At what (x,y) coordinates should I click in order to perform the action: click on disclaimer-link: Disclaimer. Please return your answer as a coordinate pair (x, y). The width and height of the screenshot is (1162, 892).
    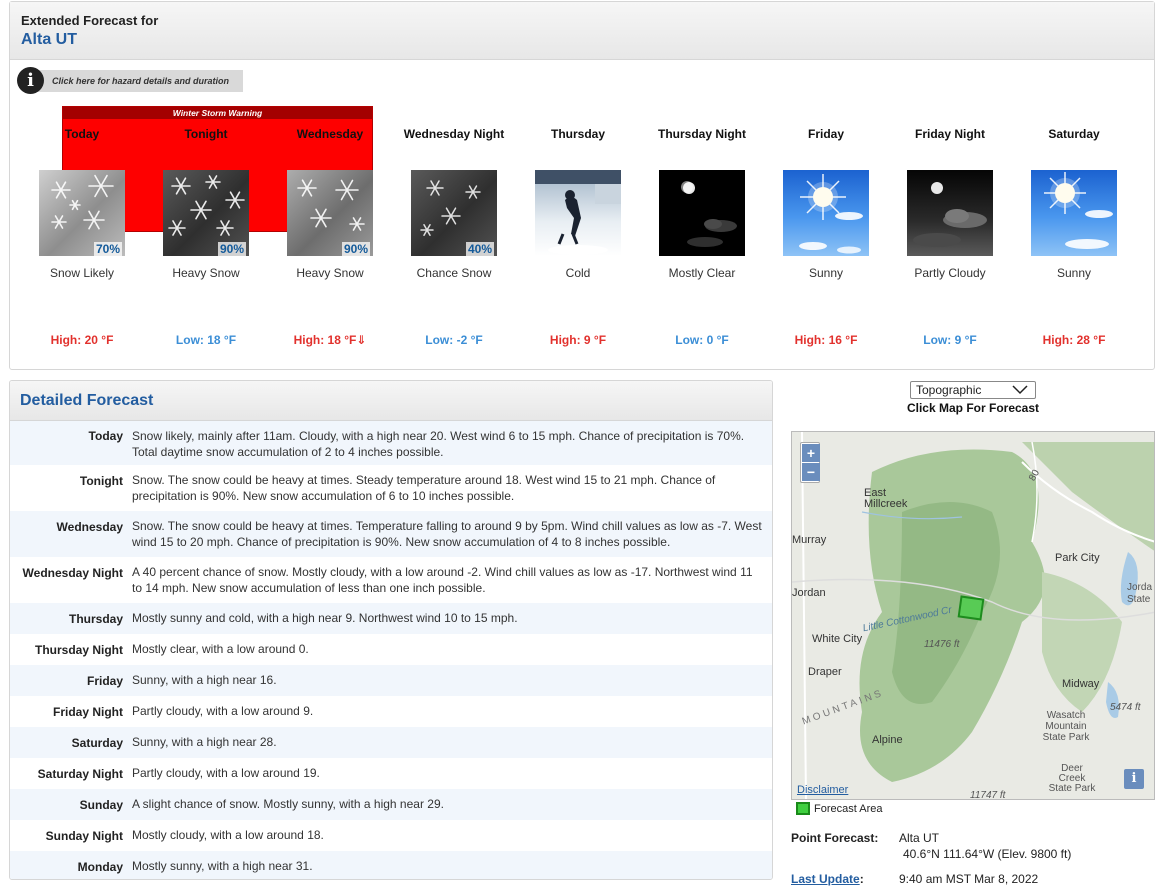
    Looking at the image, I should click on (822, 790).